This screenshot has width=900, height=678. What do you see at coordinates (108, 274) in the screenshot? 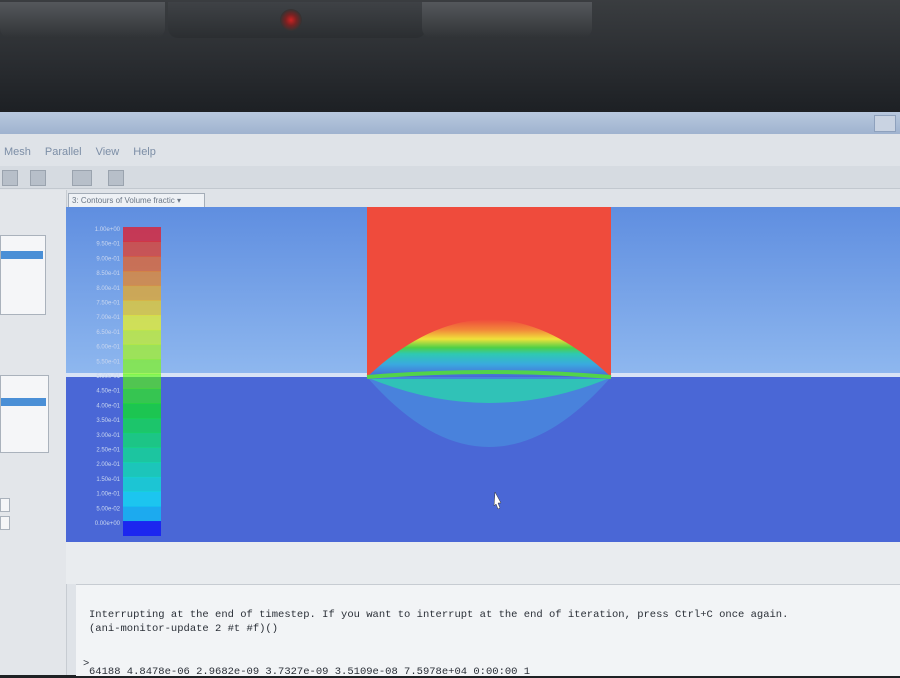
I see `legend-label: 8.50e-01` at bounding box center [108, 274].